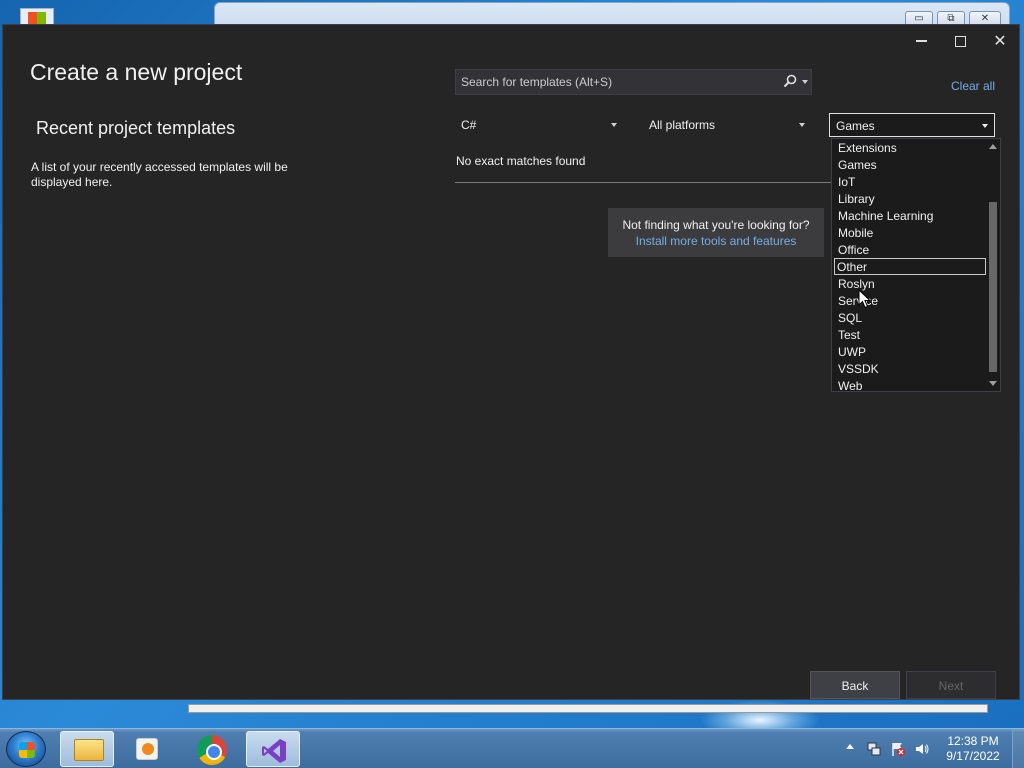 The height and width of the screenshot is (768, 1024). Describe the element at coordinates (993, 146) in the screenshot. I see `scroll-up-icon` at that location.